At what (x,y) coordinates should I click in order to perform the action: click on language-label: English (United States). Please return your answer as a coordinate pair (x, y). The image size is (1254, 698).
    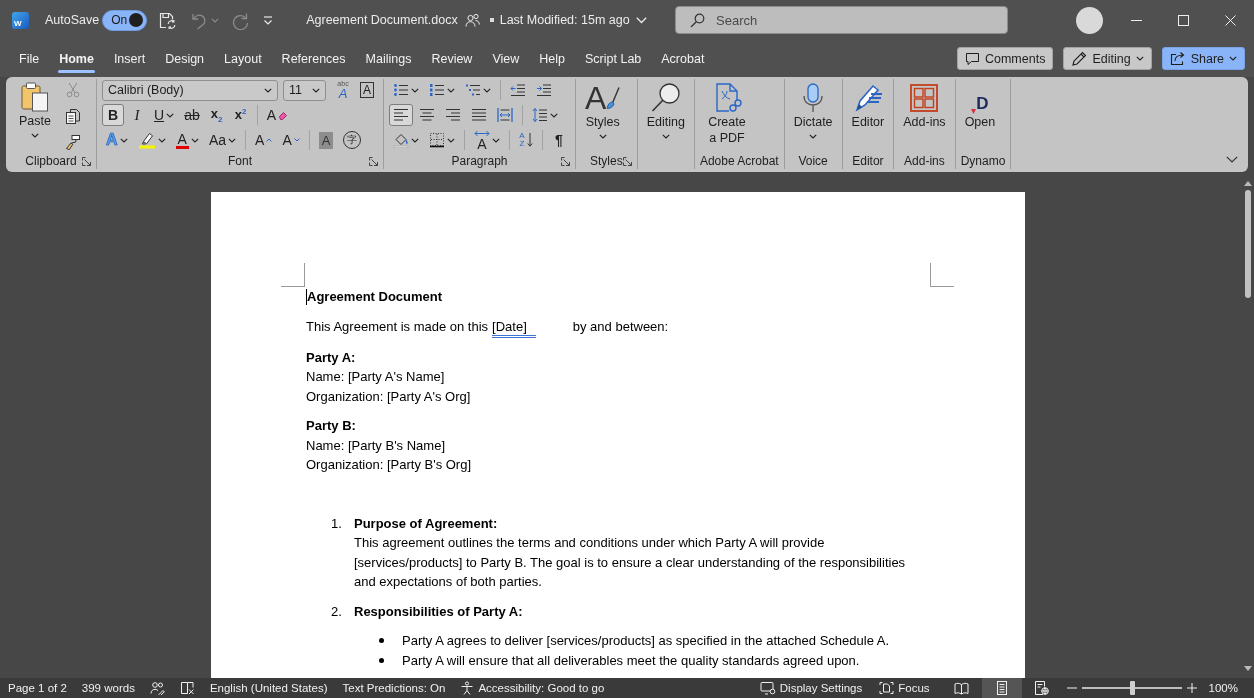
    Looking at the image, I should click on (268, 688).